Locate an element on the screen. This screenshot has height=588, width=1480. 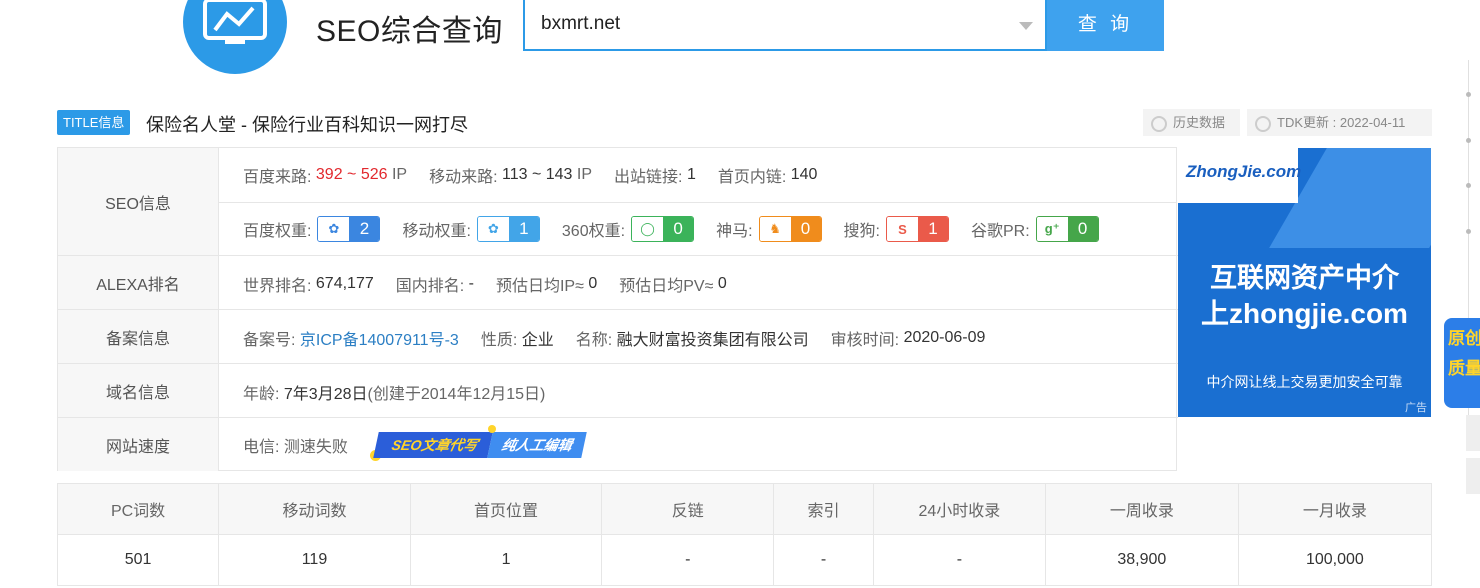
col-pc-words: PC词数 is located at coordinates (138, 509).